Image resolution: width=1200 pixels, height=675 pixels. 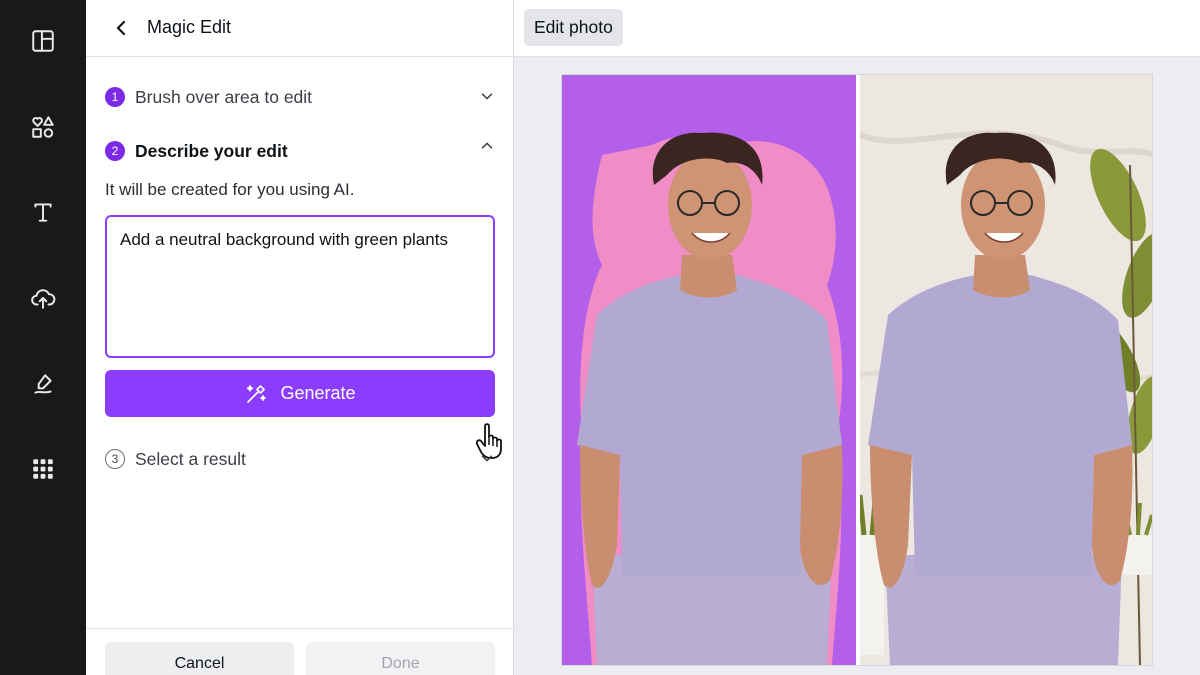 I want to click on edit-prompt-input, so click(x=300, y=286).